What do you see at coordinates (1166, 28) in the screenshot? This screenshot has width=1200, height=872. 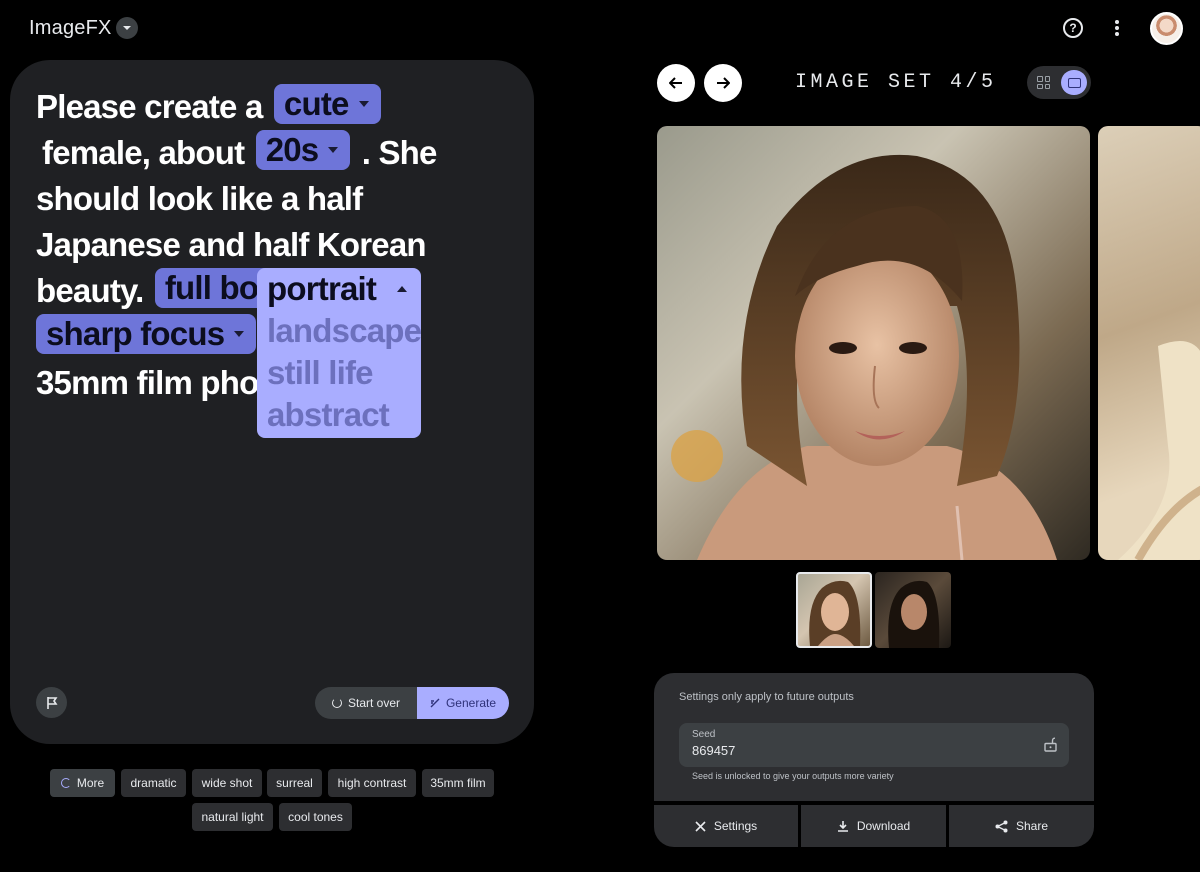 I see `avatar` at bounding box center [1166, 28].